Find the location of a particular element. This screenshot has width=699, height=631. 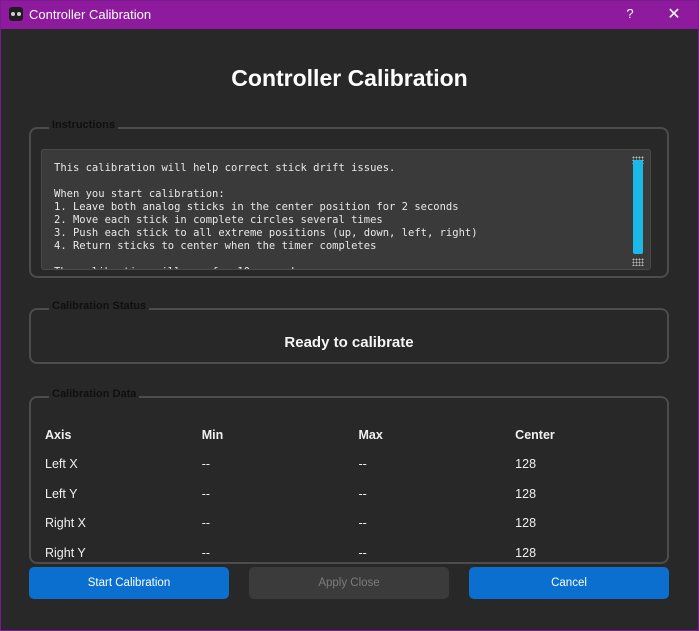

table-row: Left X -- -- 128 is located at coordinates (345, 465).